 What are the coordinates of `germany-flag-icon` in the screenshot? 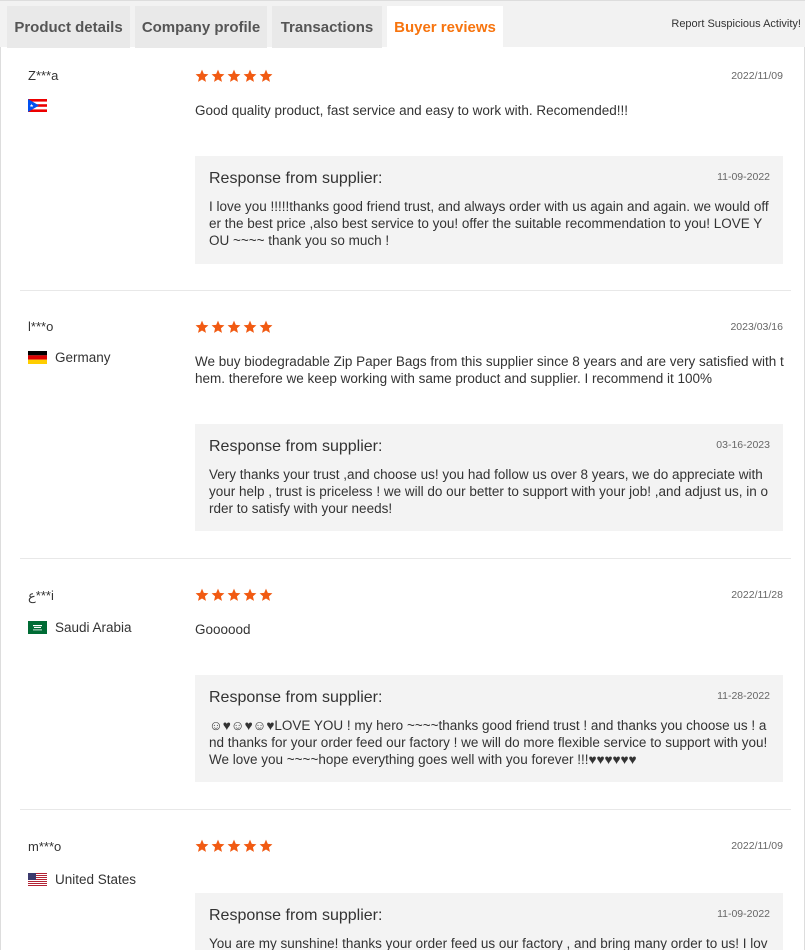 It's located at (37, 357).